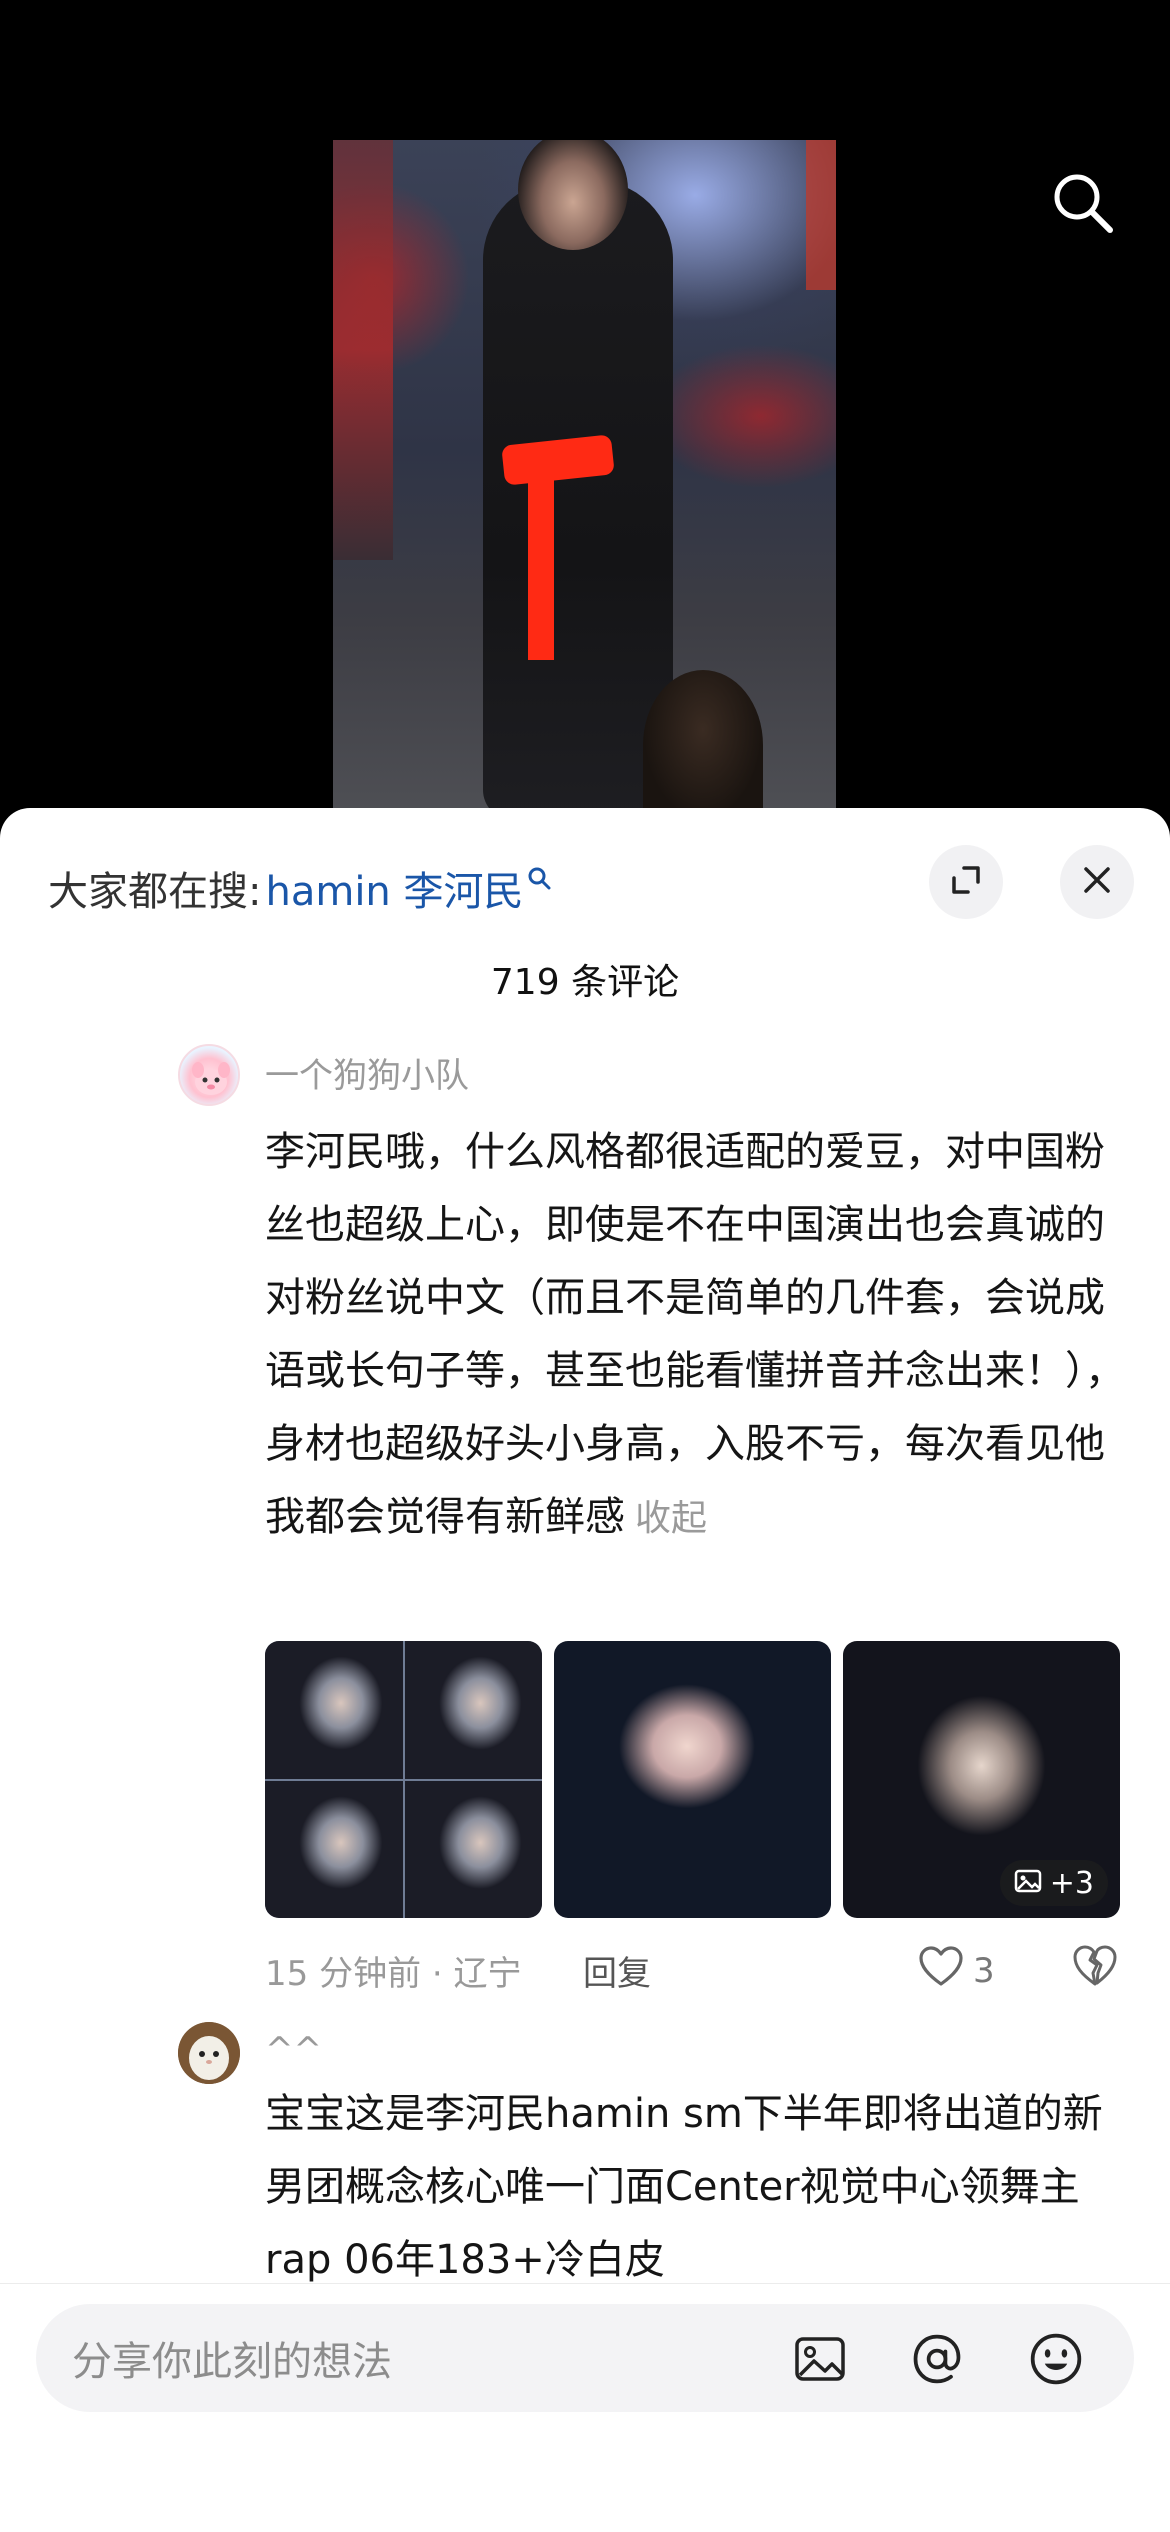 The image size is (1170, 2532). I want to click on collapse-link: 收起, so click(671, 1518).